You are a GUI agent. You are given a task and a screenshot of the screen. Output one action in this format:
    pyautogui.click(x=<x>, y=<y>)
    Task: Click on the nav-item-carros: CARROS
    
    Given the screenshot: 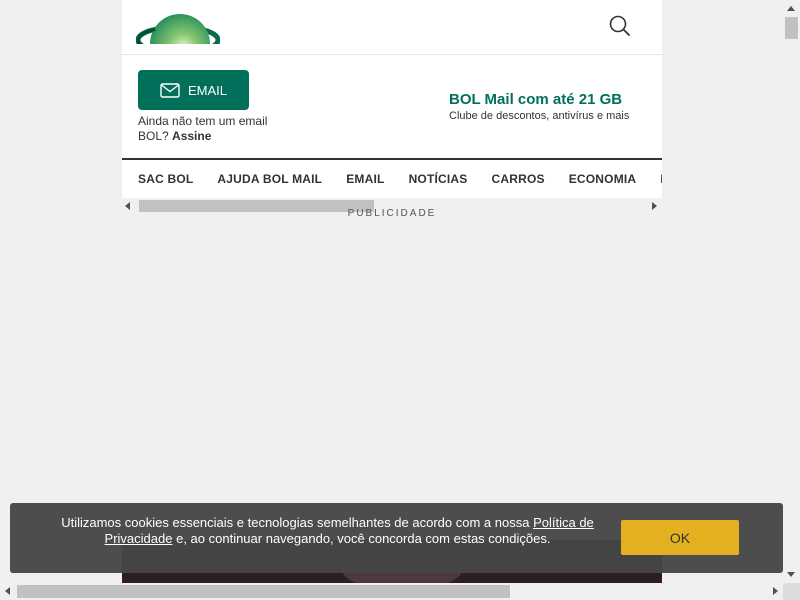 What is the action you would take?
    pyautogui.click(x=518, y=179)
    